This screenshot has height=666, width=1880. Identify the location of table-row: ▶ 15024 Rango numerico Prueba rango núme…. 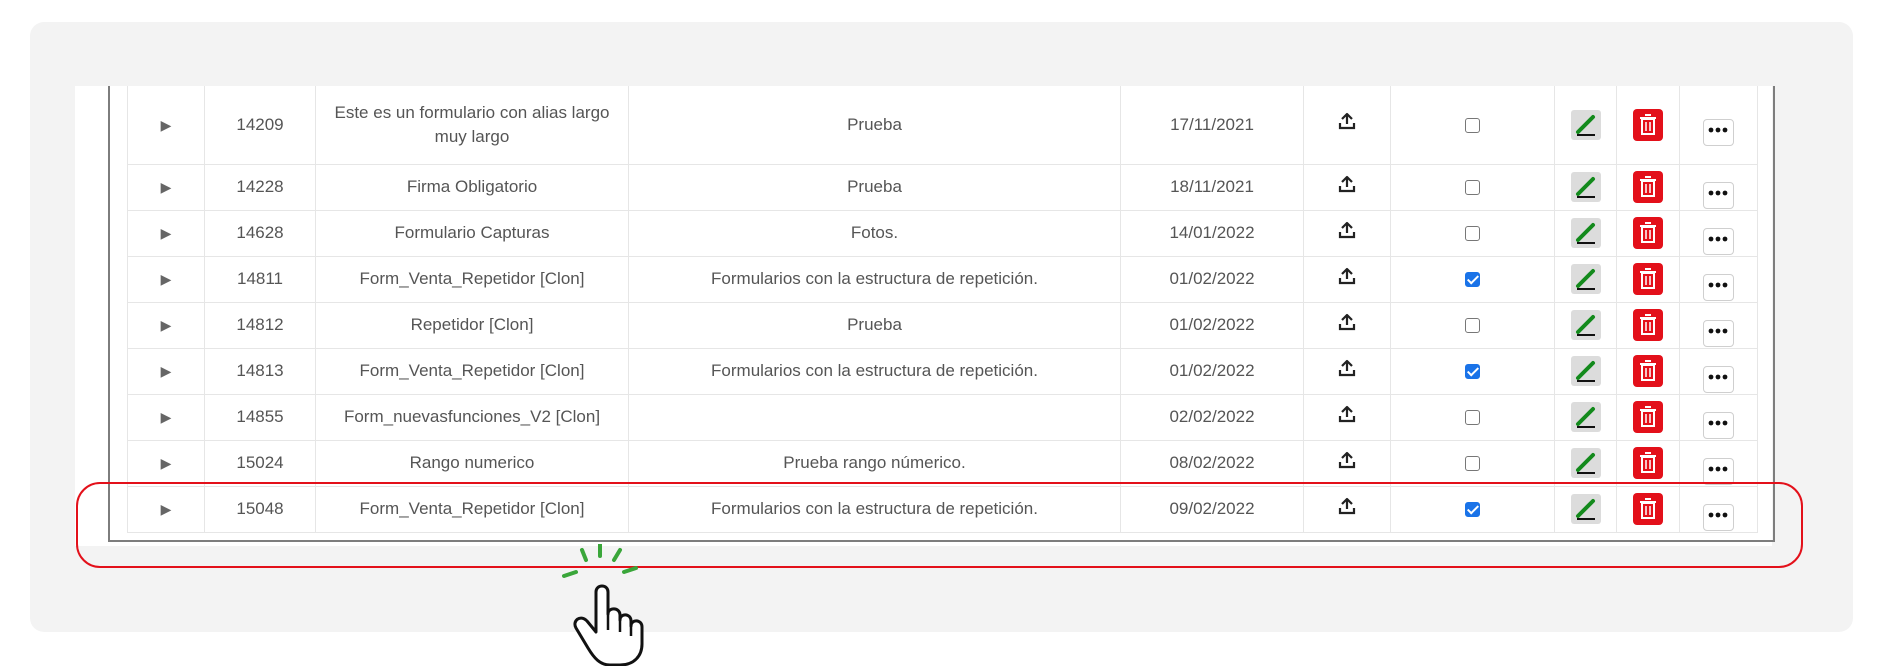
(942, 463).